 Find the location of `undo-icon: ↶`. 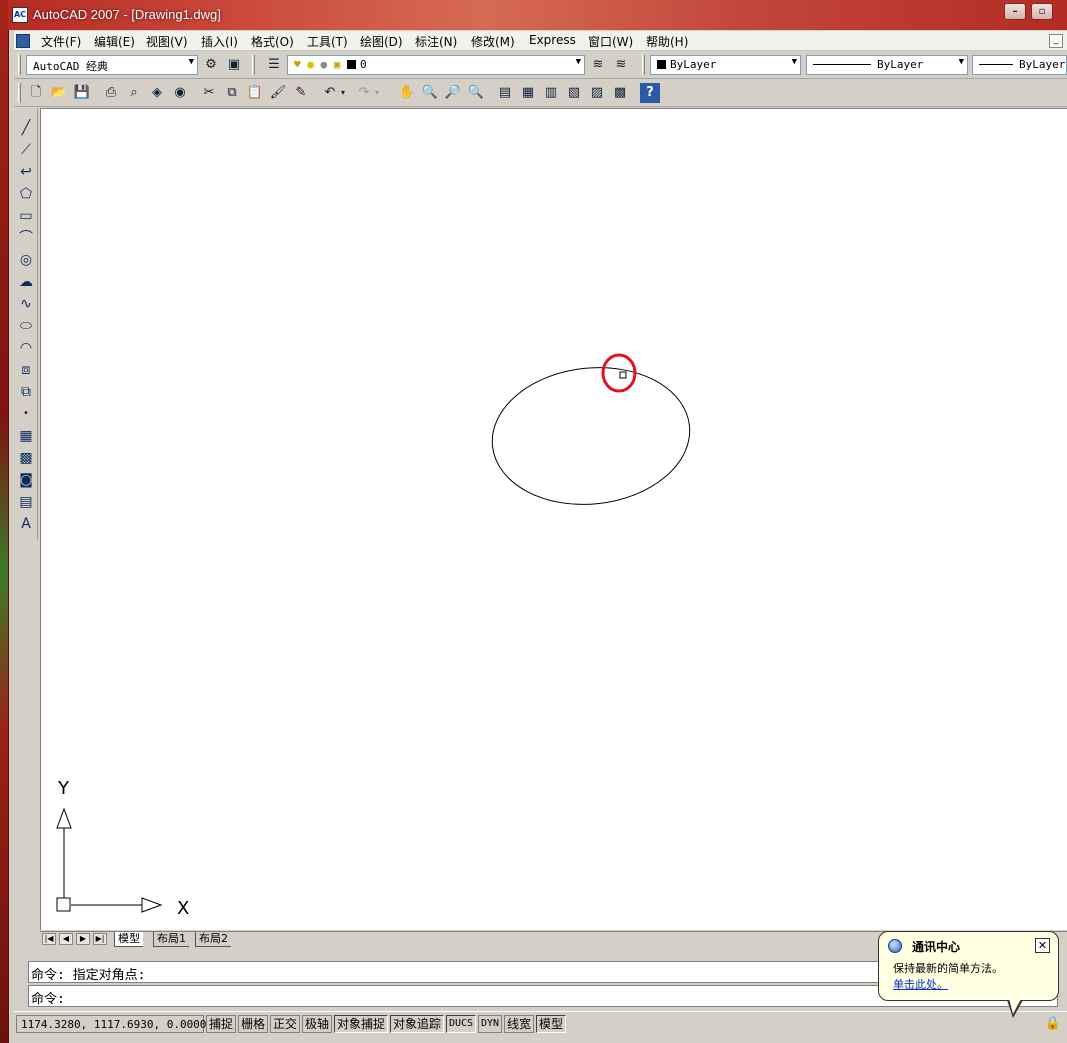

undo-icon: ↶ is located at coordinates (330, 93).